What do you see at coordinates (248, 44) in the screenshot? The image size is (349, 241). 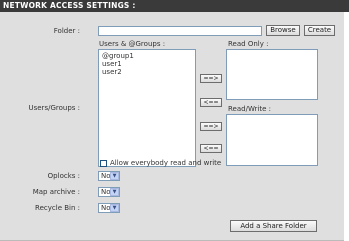 I see `read-only-title: Read Only :` at bounding box center [248, 44].